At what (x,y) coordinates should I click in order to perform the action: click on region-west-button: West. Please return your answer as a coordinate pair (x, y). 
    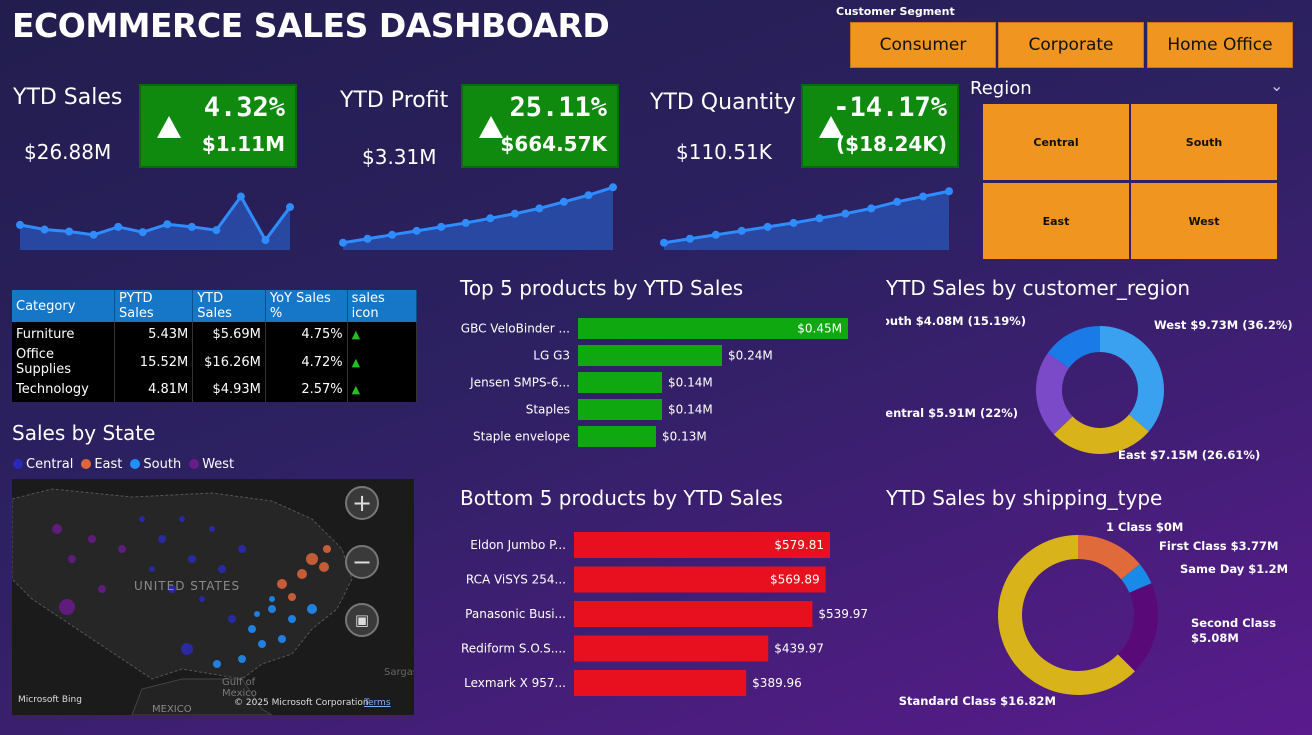
    Looking at the image, I should click on (1204, 221).